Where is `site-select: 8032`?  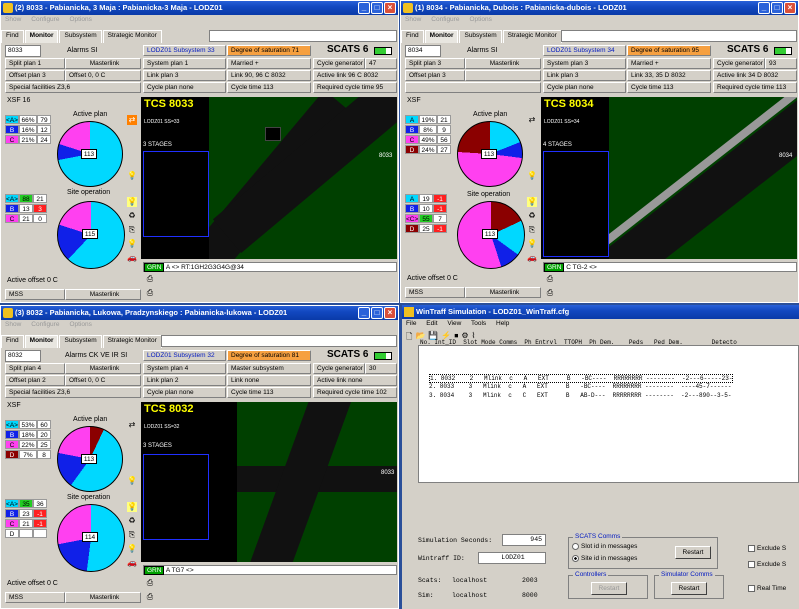 site-select: 8032 is located at coordinates (23, 356).